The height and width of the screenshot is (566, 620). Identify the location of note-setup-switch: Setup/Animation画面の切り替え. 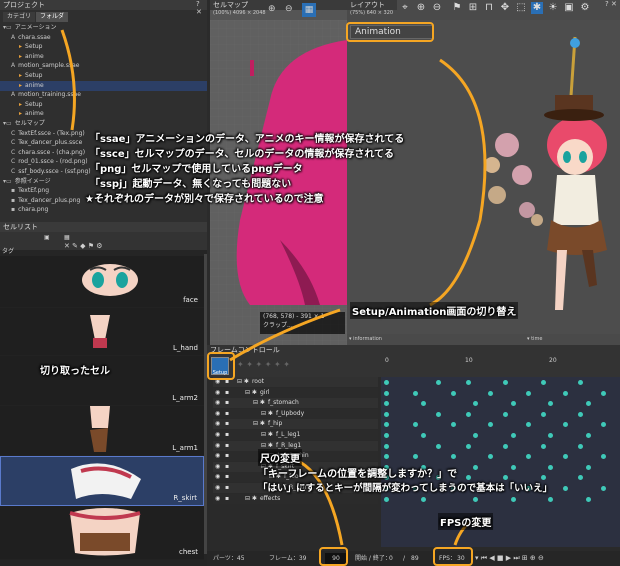
(434, 310).